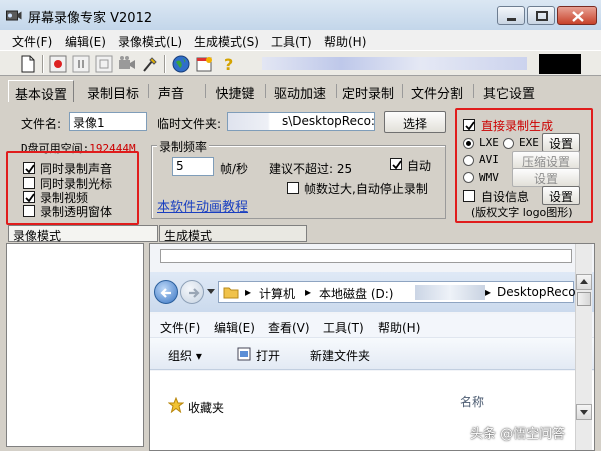  Describe the element at coordinates (343, 327) in the screenshot. I see `explorer-menu-tools: 工具(T)` at that location.